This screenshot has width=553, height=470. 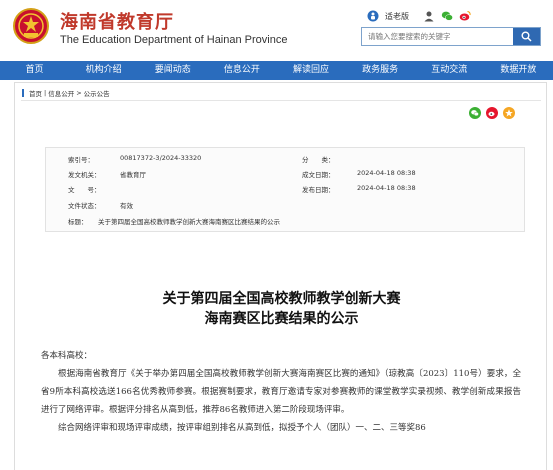 I want to click on search-icon, so click(x=526, y=36).